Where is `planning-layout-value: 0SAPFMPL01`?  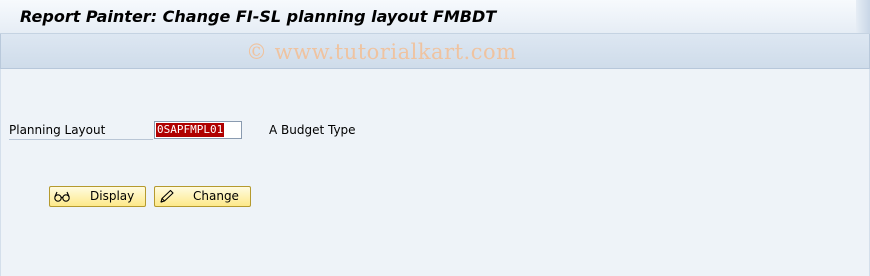 planning-layout-value: 0SAPFMPL01 is located at coordinates (190, 130).